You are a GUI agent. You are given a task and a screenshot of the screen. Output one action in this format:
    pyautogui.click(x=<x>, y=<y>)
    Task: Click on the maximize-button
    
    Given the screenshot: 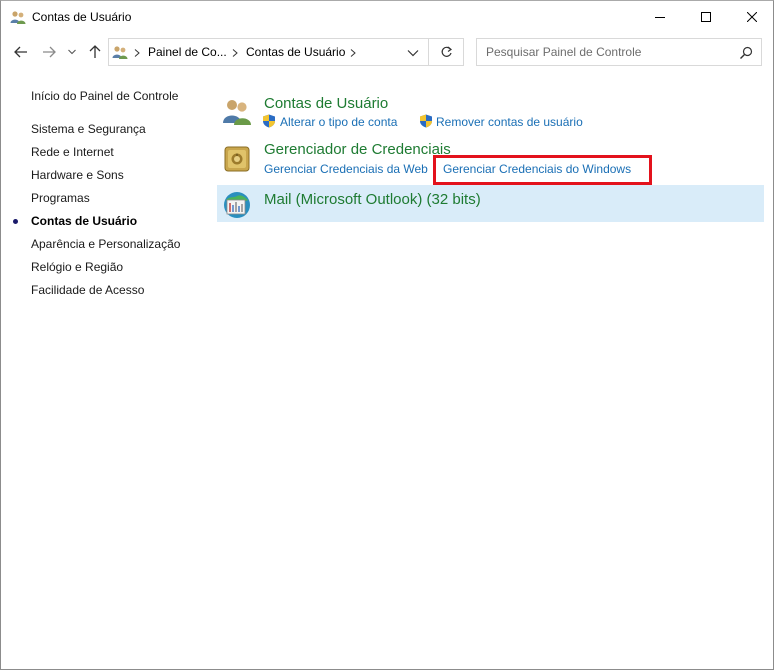 What is the action you would take?
    pyautogui.click(x=706, y=16)
    